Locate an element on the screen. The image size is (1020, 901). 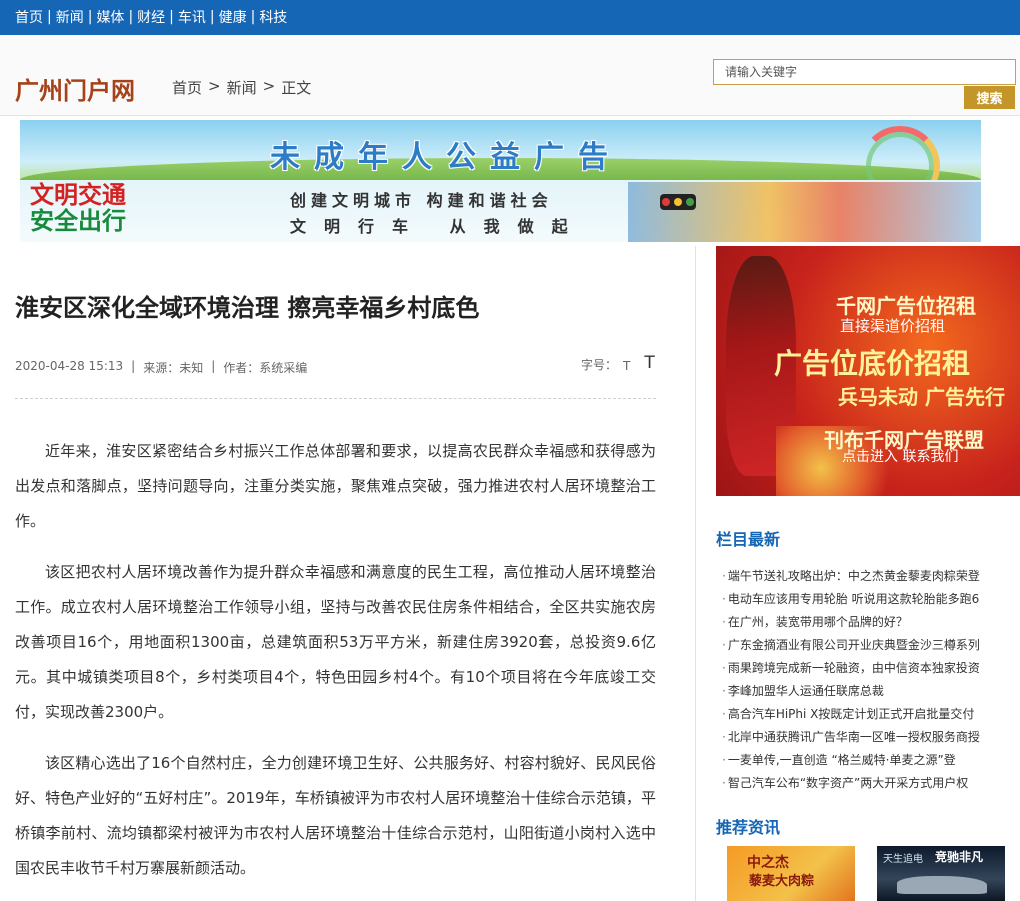
breadcrumb-current: 正文 is located at coordinates (296, 88).